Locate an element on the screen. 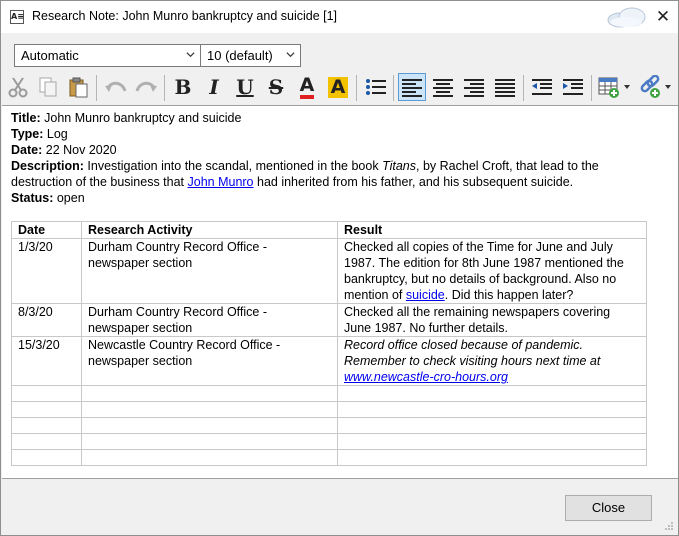 The width and height of the screenshot is (679, 536). highlight-color-button: A is located at coordinates (338, 87).